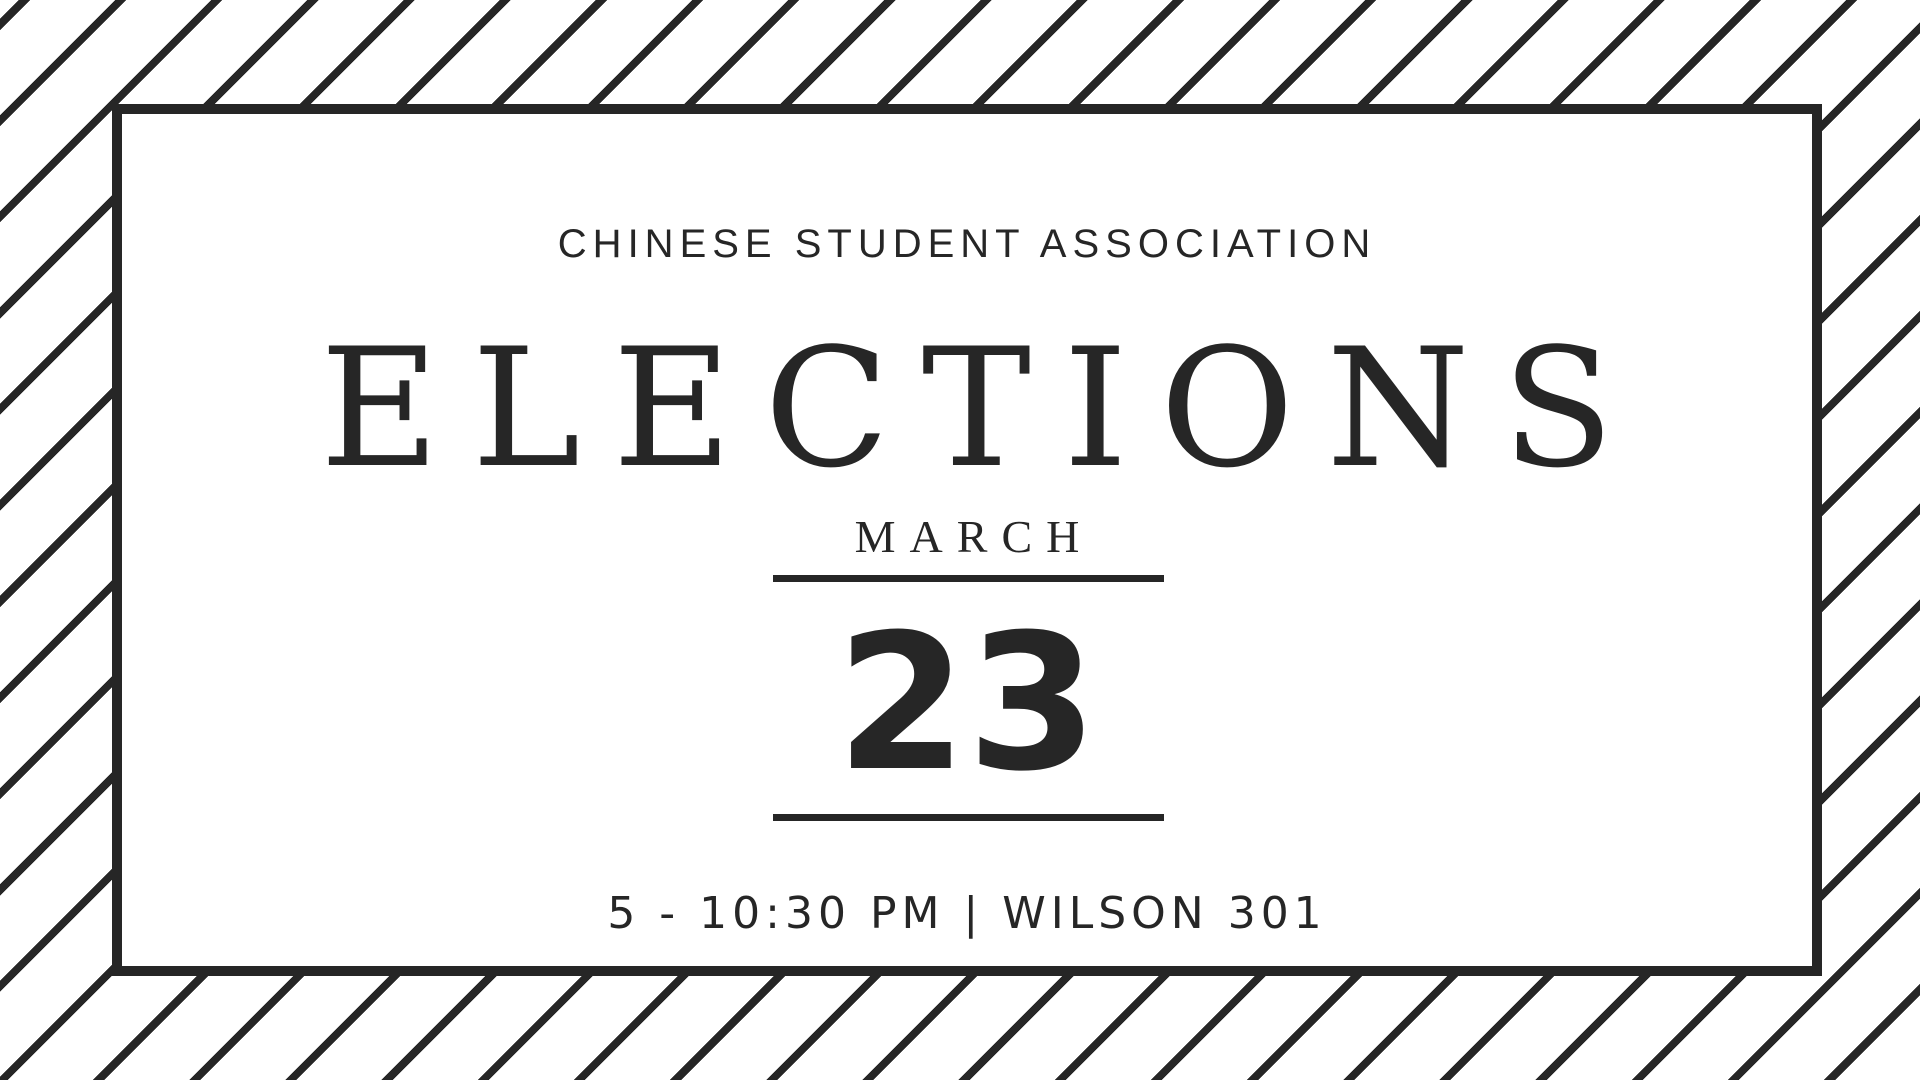 This screenshot has height=1080, width=1920. Describe the element at coordinates (974, 536) in the screenshot. I see `event-month: MARCH` at that location.